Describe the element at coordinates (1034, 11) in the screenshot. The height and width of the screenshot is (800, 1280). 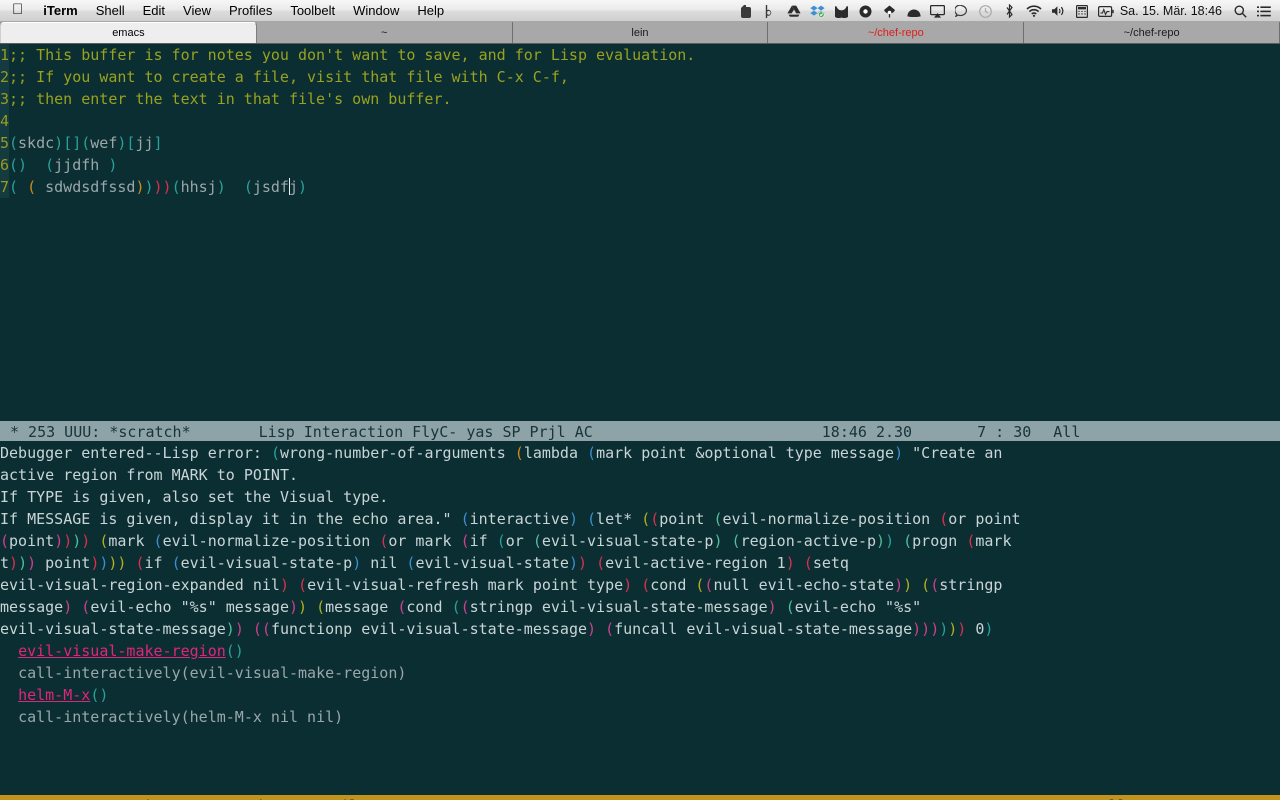
I see `wifi-icon` at that location.